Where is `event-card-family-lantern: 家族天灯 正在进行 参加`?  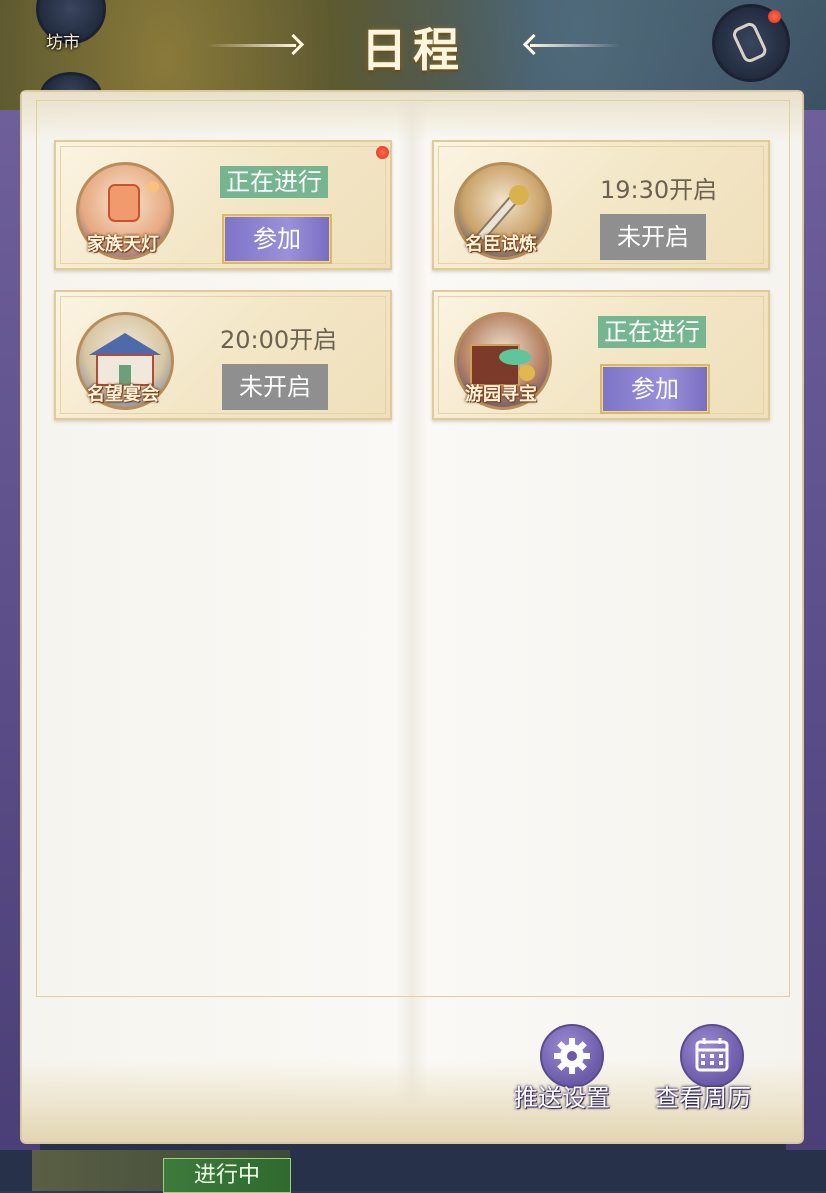 event-card-family-lantern: 家族天灯 正在进行 参加 is located at coordinates (223, 205).